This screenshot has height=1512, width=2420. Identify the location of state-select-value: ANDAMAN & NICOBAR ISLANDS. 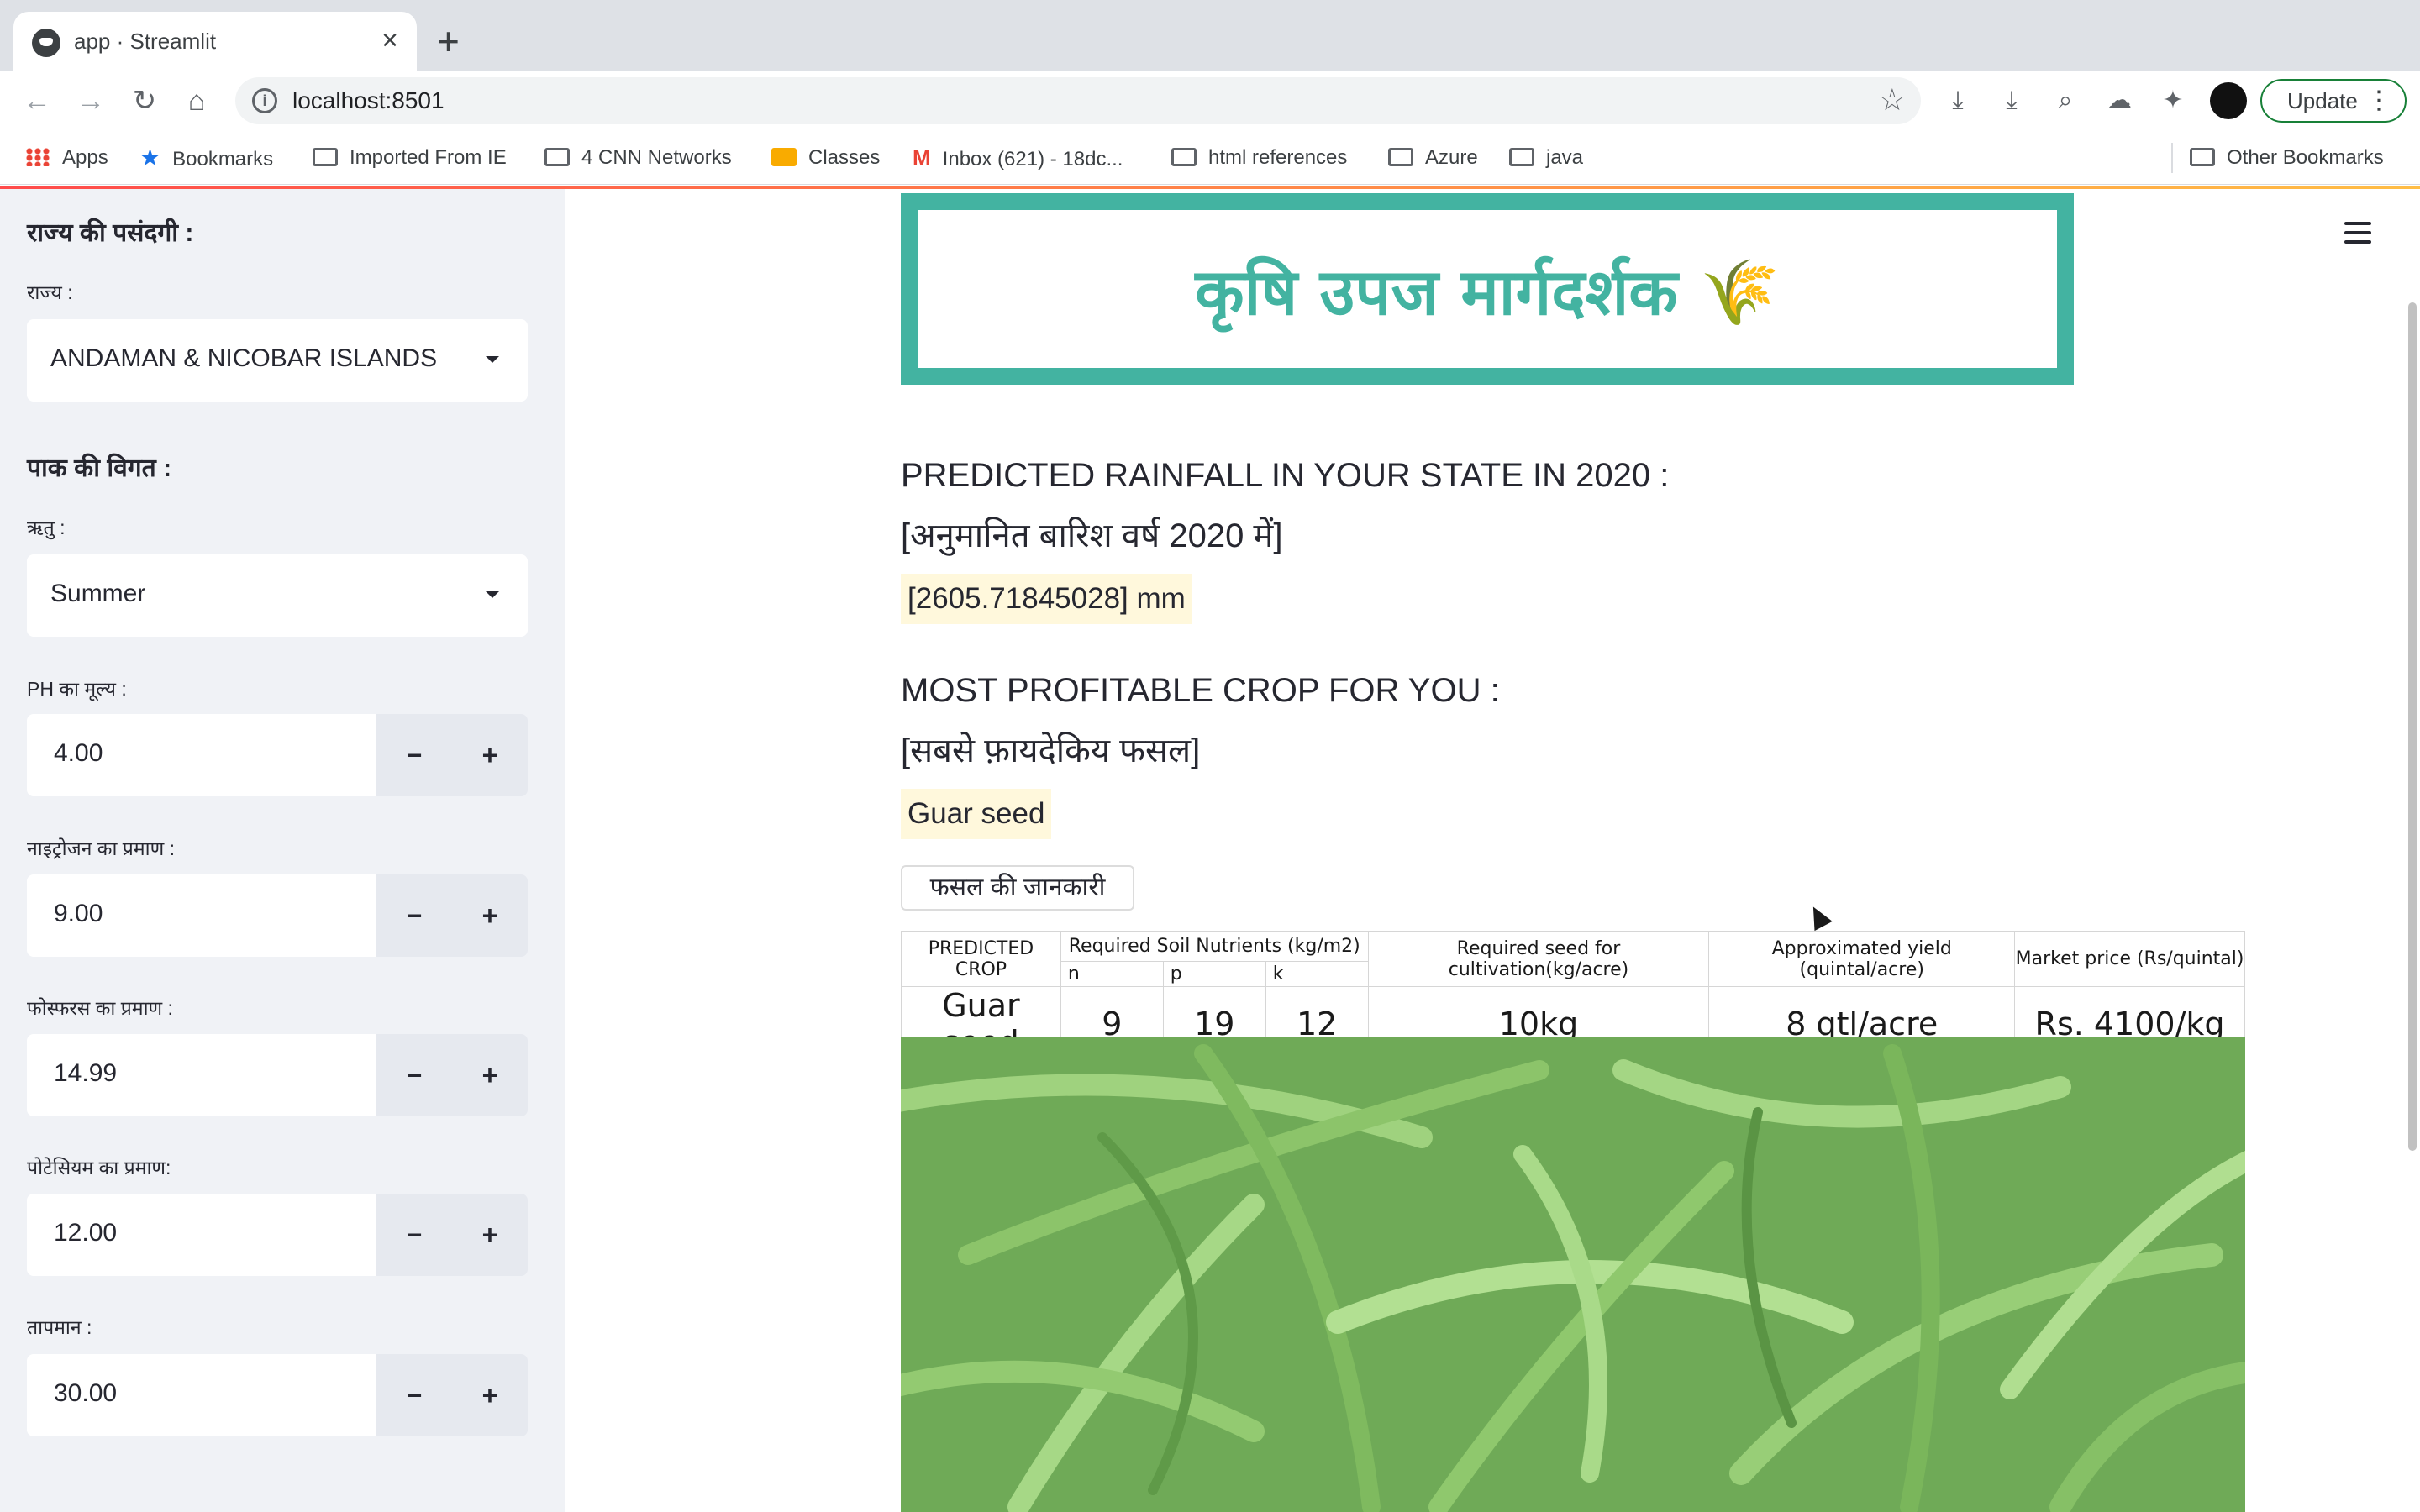
(244, 358).